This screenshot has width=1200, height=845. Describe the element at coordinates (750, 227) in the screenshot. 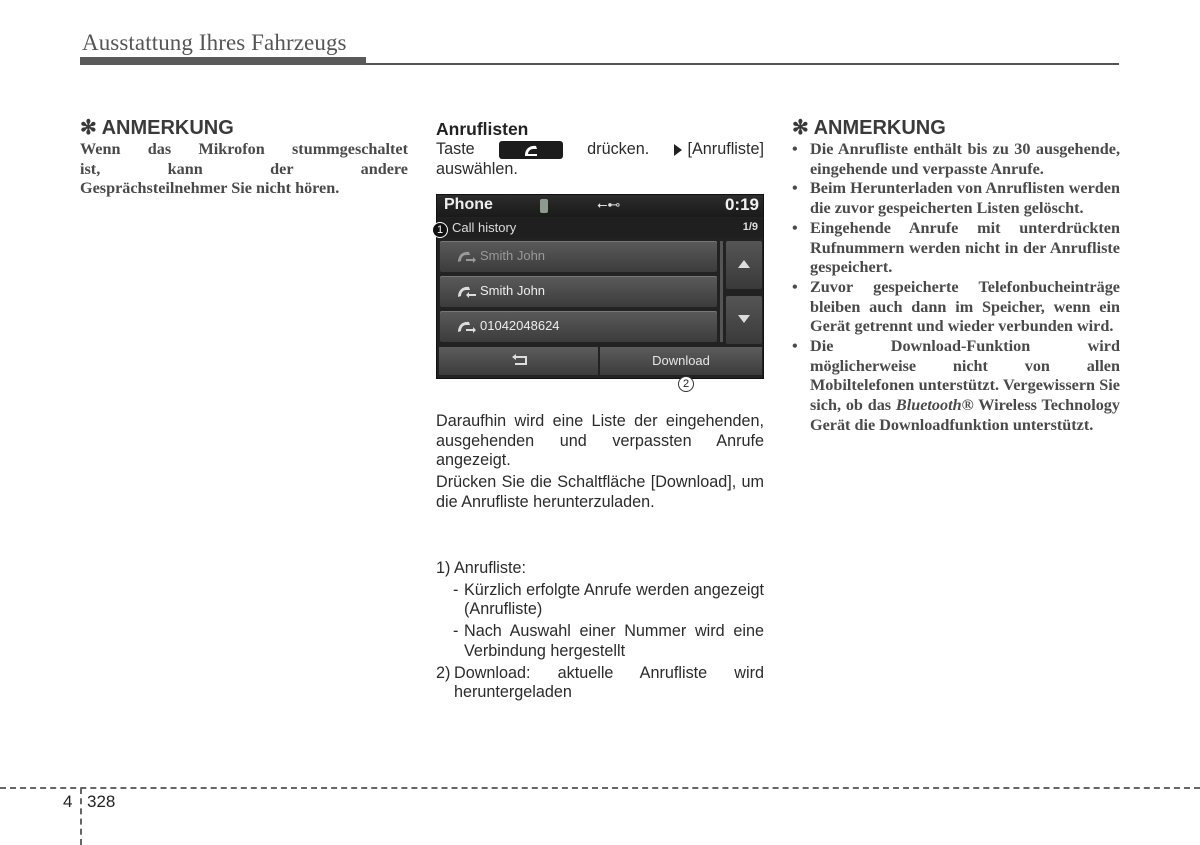

I see `page-indicator: 1/9` at that location.